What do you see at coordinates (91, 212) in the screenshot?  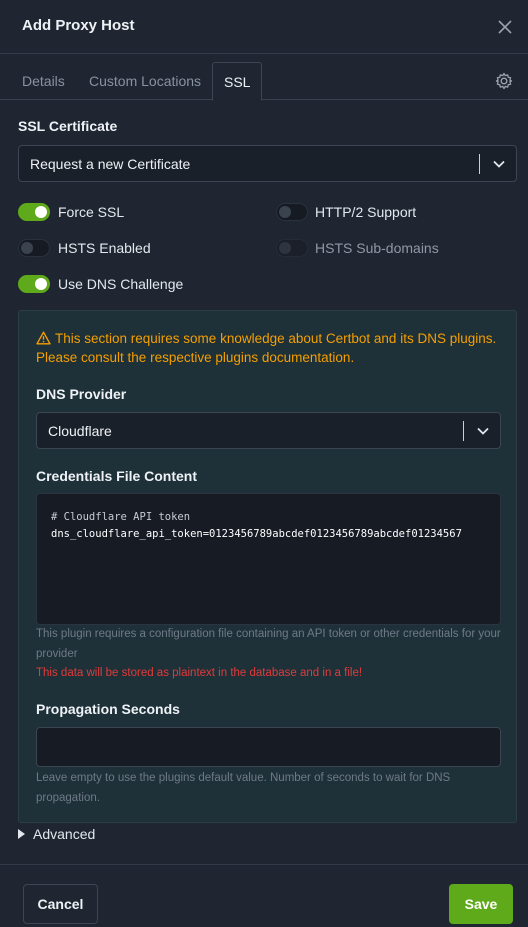 I see `force-ssl-label: Force SSL` at bounding box center [91, 212].